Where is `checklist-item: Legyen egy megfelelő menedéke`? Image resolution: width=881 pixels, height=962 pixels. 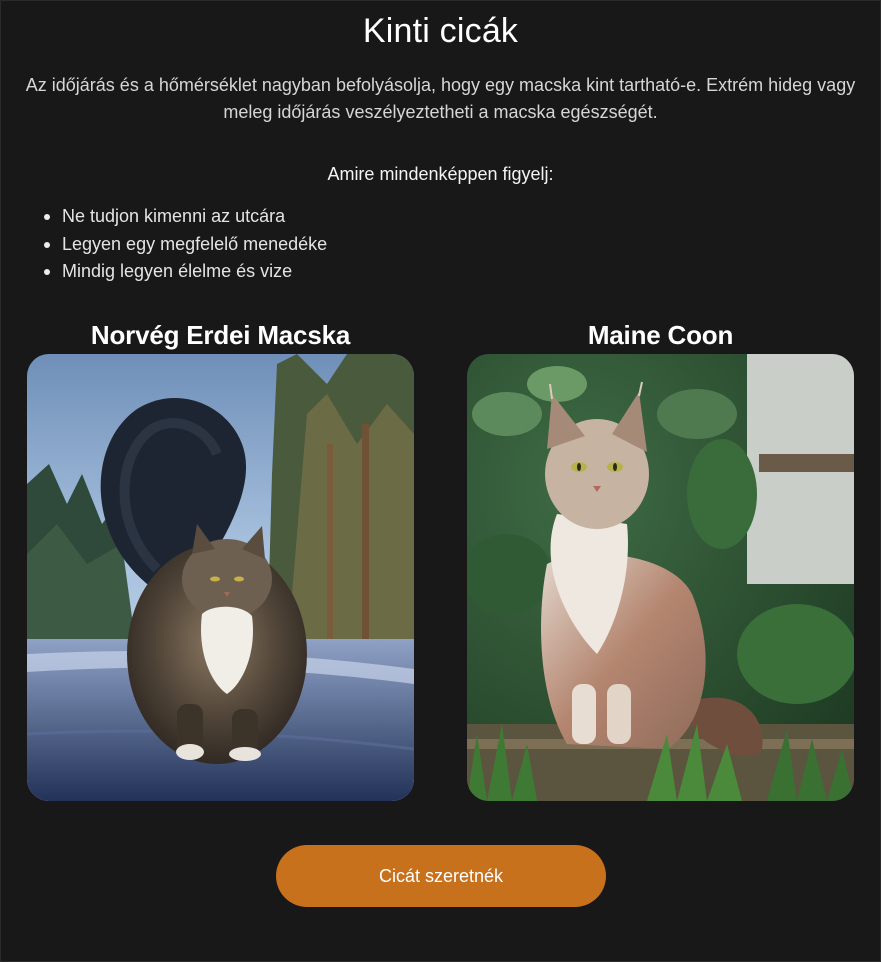 checklist-item: Legyen egy megfelelő menedéke is located at coordinates (185, 245).